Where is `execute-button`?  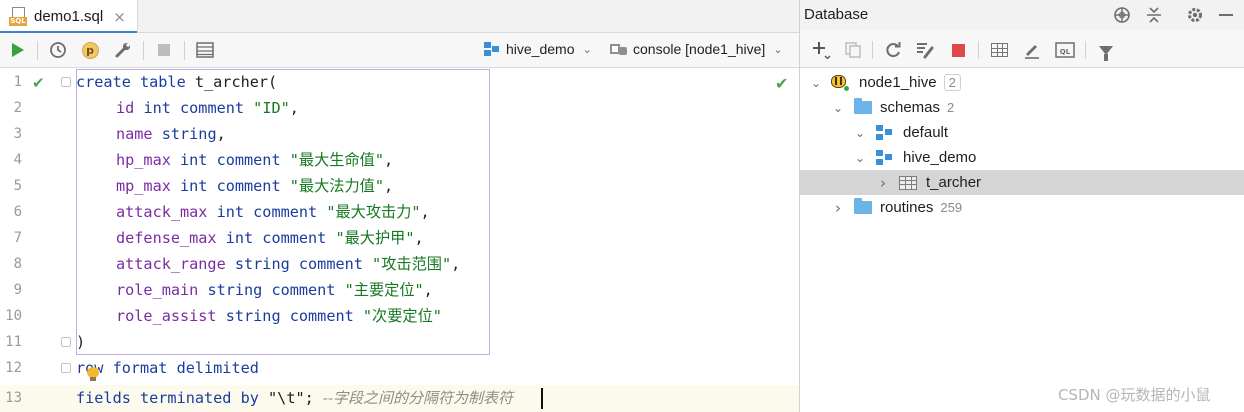 execute-button is located at coordinates (18, 50).